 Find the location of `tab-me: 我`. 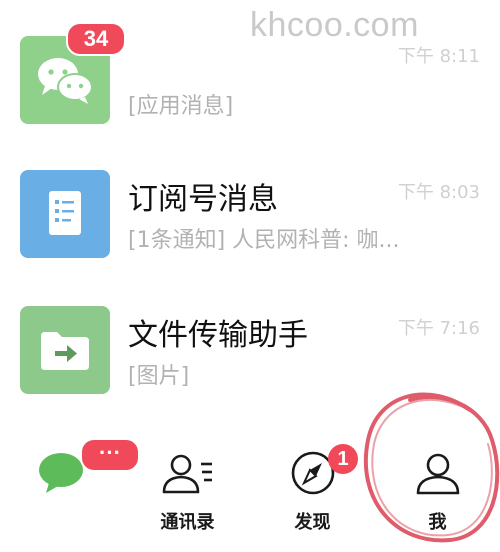

tab-me: 我 is located at coordinates (437, 491).